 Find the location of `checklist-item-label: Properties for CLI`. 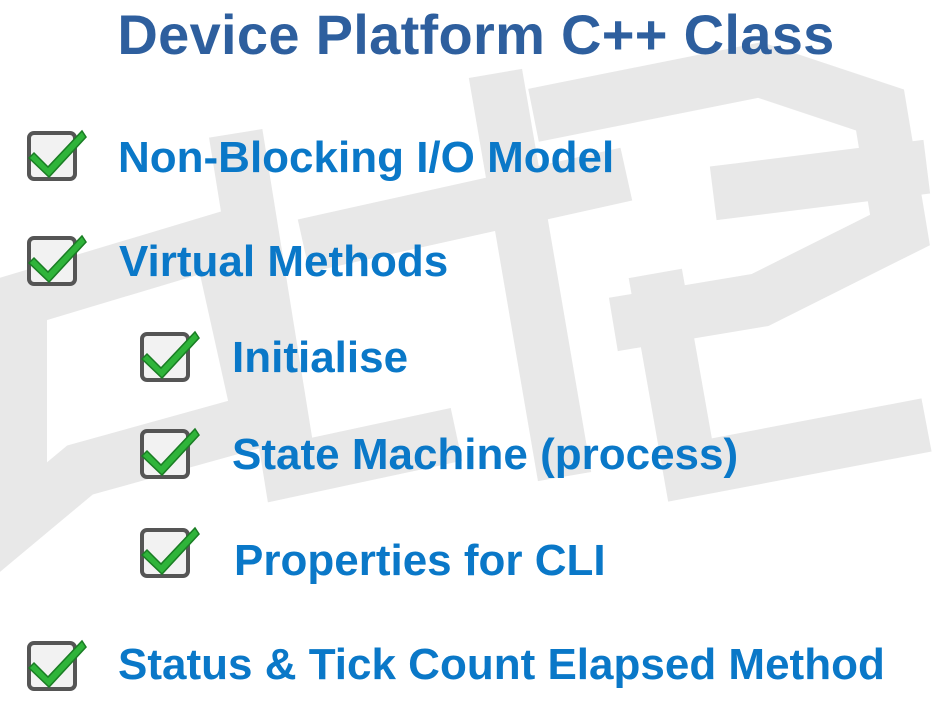

checklist-item-label: Properties for CLI is located at coordinates (420, 560).